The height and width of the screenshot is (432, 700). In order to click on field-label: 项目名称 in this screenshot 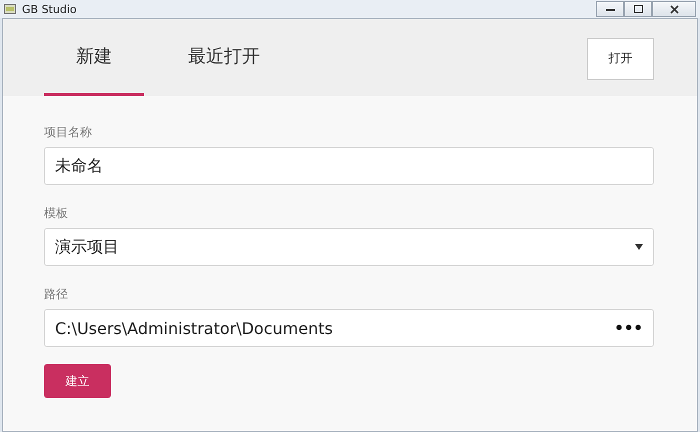, I will do `click(68, 132)`.